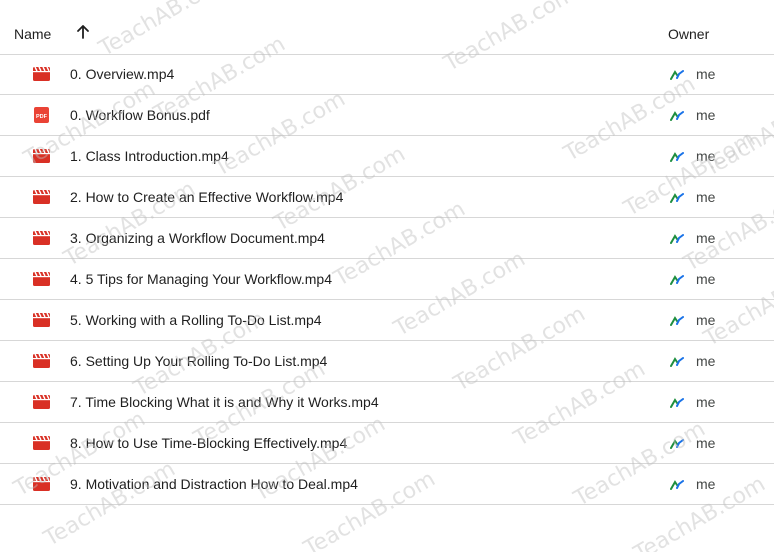  Describe the element at coordinates (387, 115) in the screenshot. I see `file-row: PDF 0. Workflow Bonus.pdf me` at that location.